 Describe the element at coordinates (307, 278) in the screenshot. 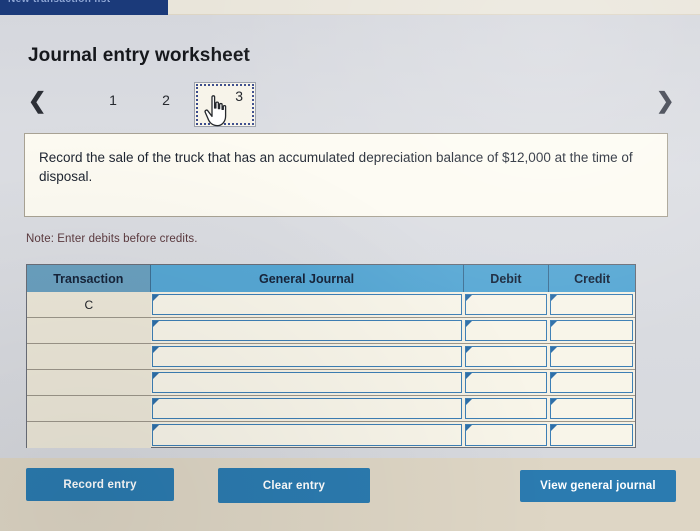

I see `column-header-general-journal: General Journal` at that location.